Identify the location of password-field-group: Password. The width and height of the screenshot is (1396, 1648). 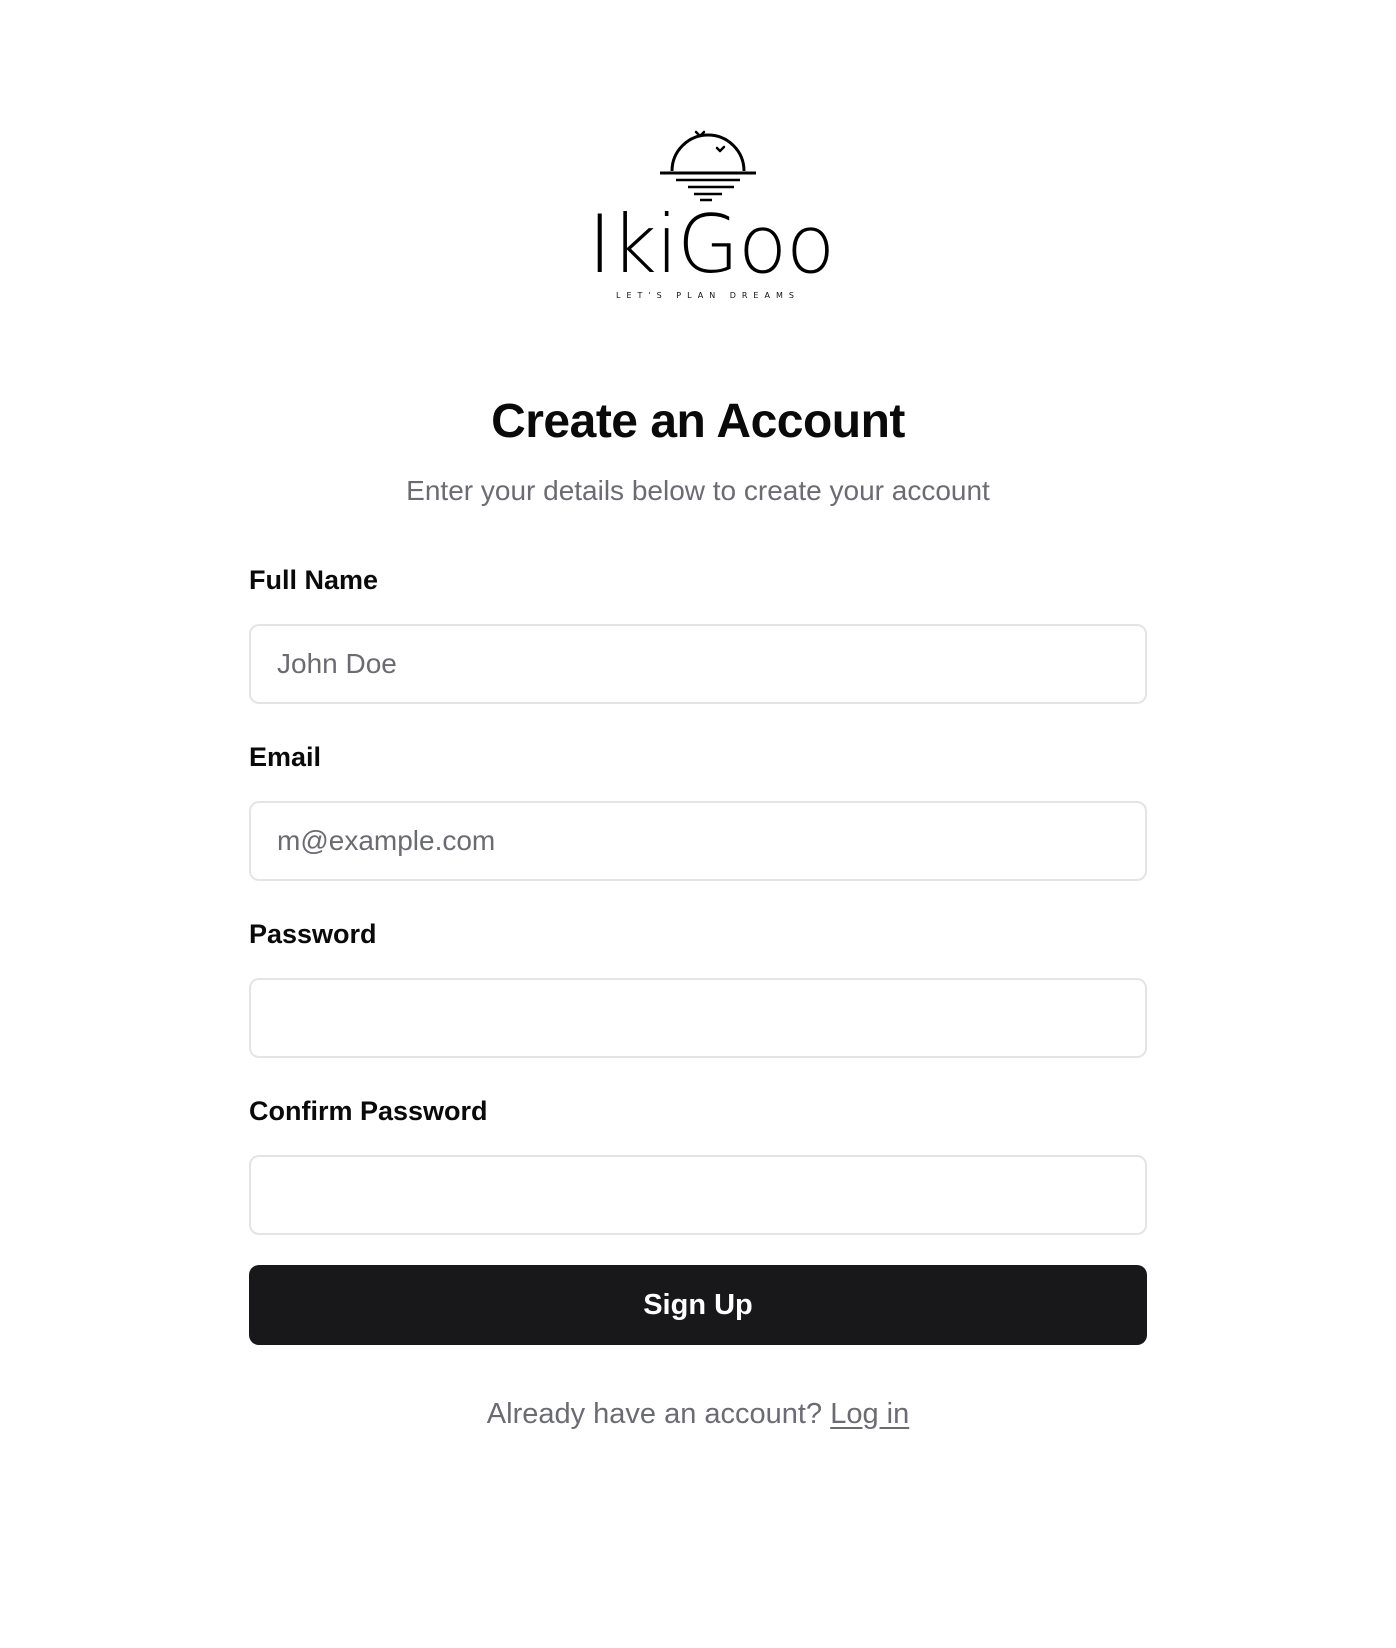
(698, 988).